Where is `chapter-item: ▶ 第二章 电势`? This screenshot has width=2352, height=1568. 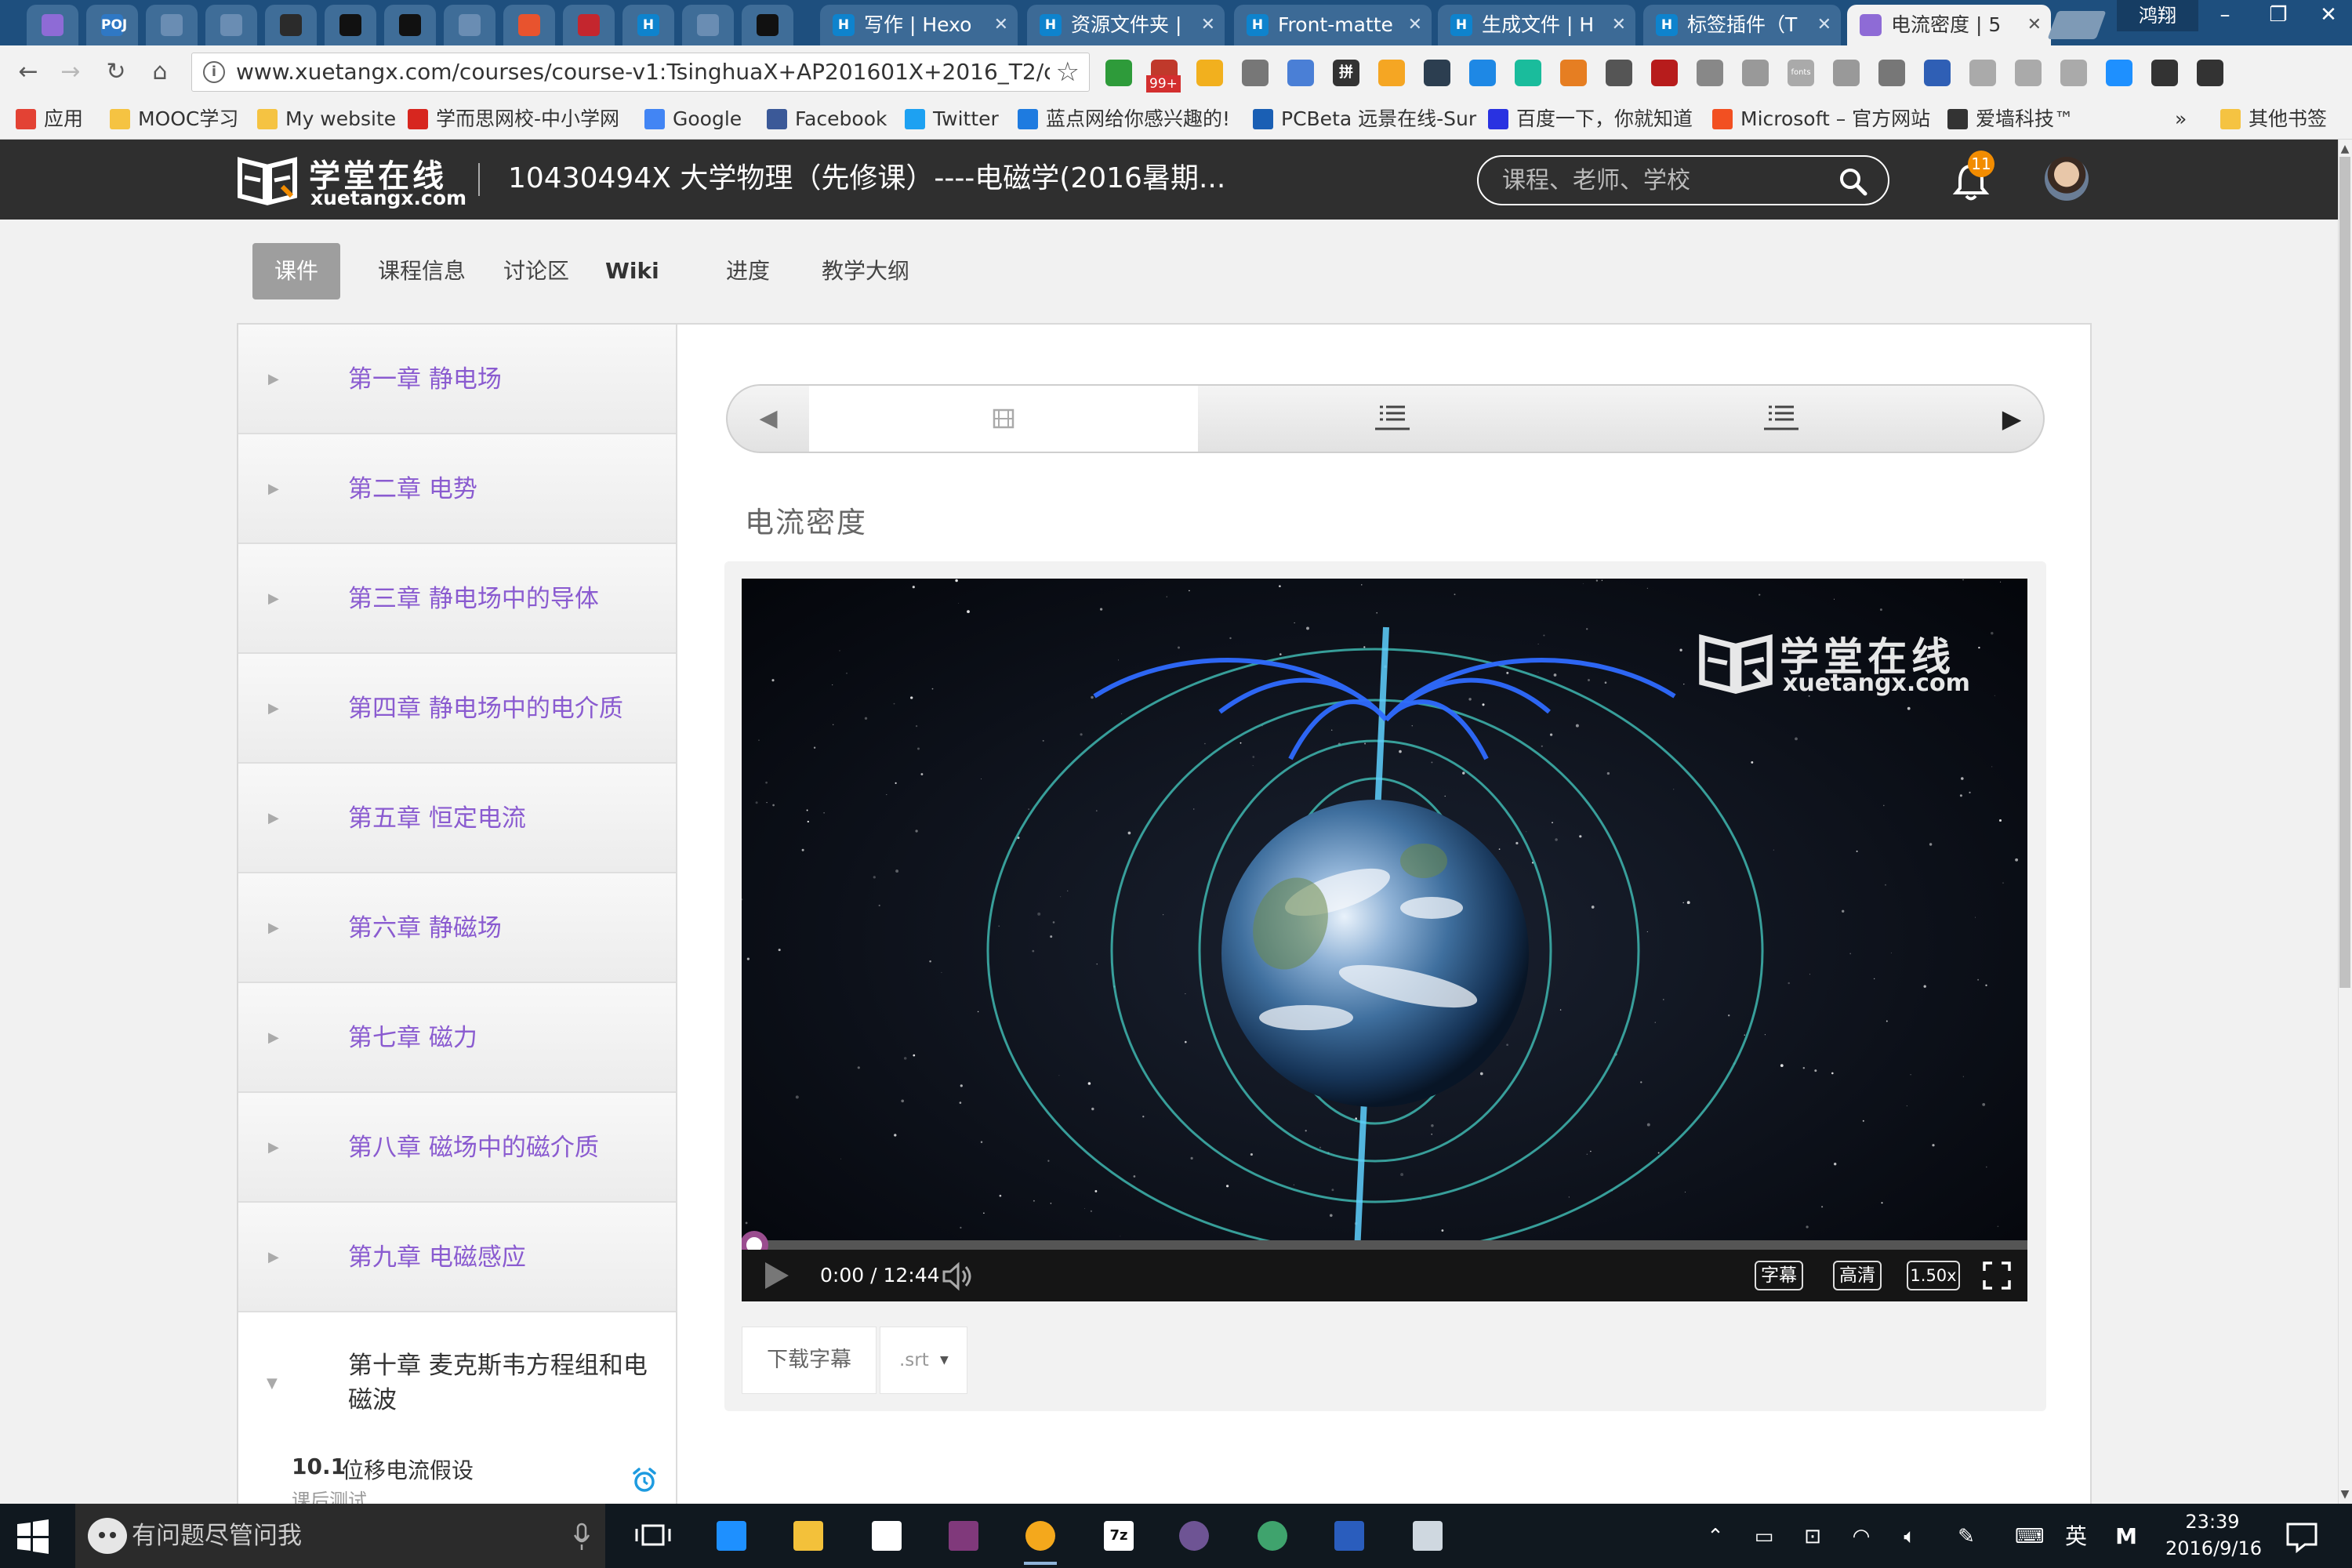
chapter-item: ▶ 第二章 电势 is located at coordinates (457, 489).